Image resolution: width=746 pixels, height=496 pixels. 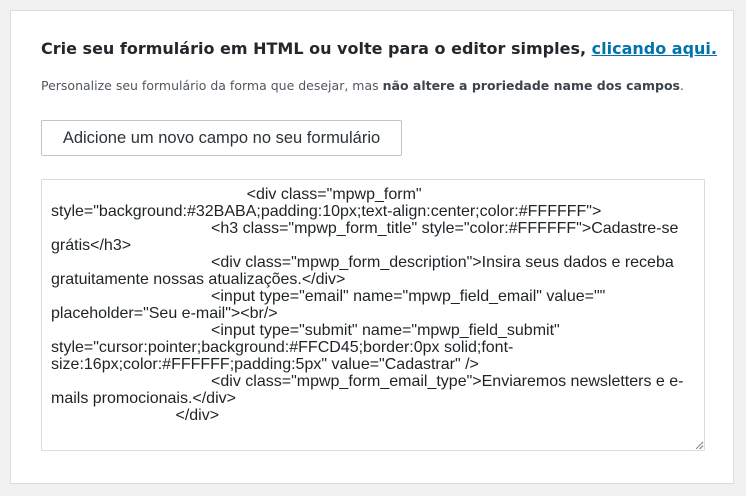 What do you see at coordinates (699, 445) in the screenshot?
I see `resize-handle-icon` at bounding box center [699, 445].